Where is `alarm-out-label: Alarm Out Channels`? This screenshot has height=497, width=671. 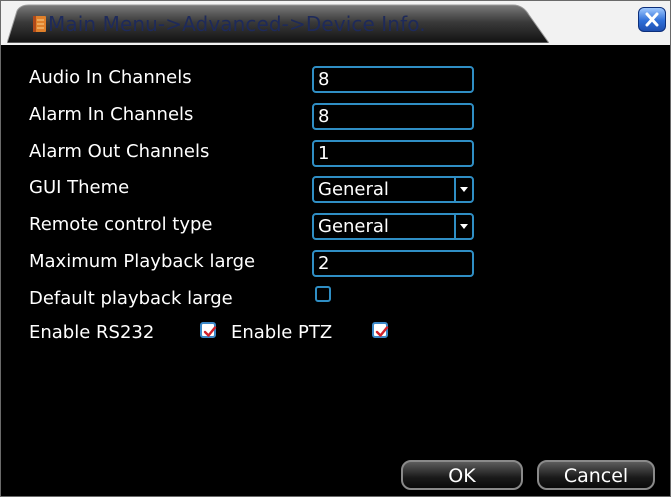 alarm-out-label: Alarm Out Channels is located at coordinates (119, 151).